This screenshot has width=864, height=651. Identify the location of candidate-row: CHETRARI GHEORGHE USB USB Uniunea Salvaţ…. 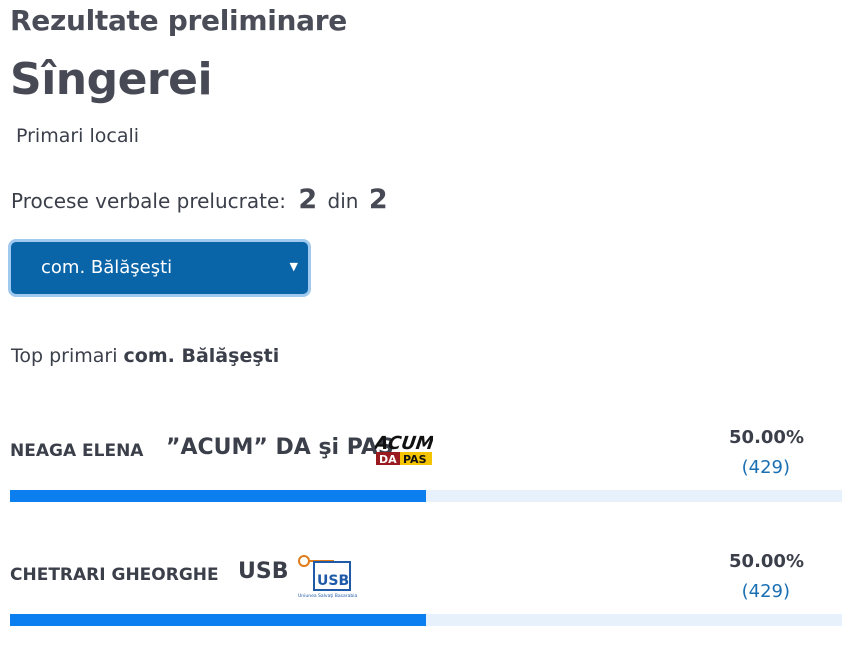
(426, 595).